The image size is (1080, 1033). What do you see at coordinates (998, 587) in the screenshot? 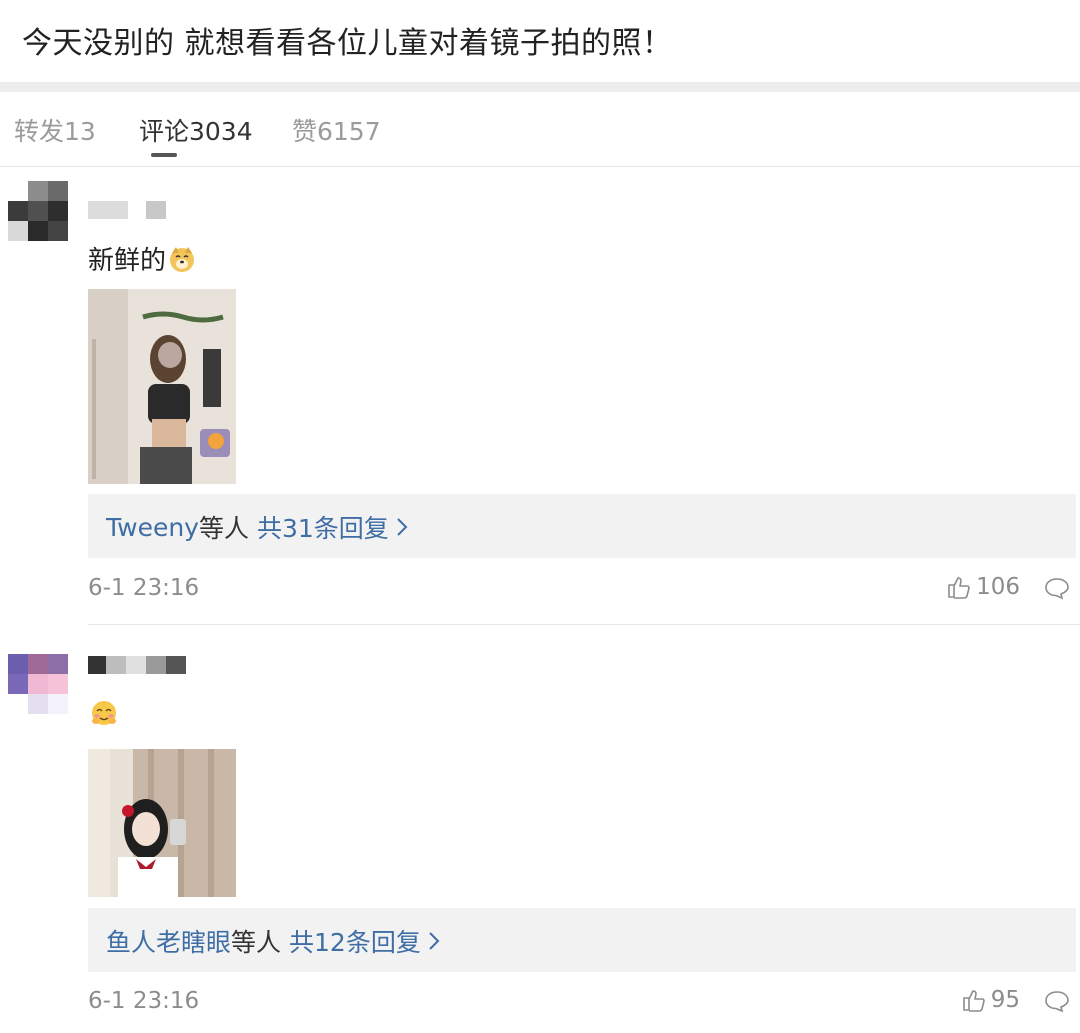
I see `like-count: 106` at bounding box center [998, 587].